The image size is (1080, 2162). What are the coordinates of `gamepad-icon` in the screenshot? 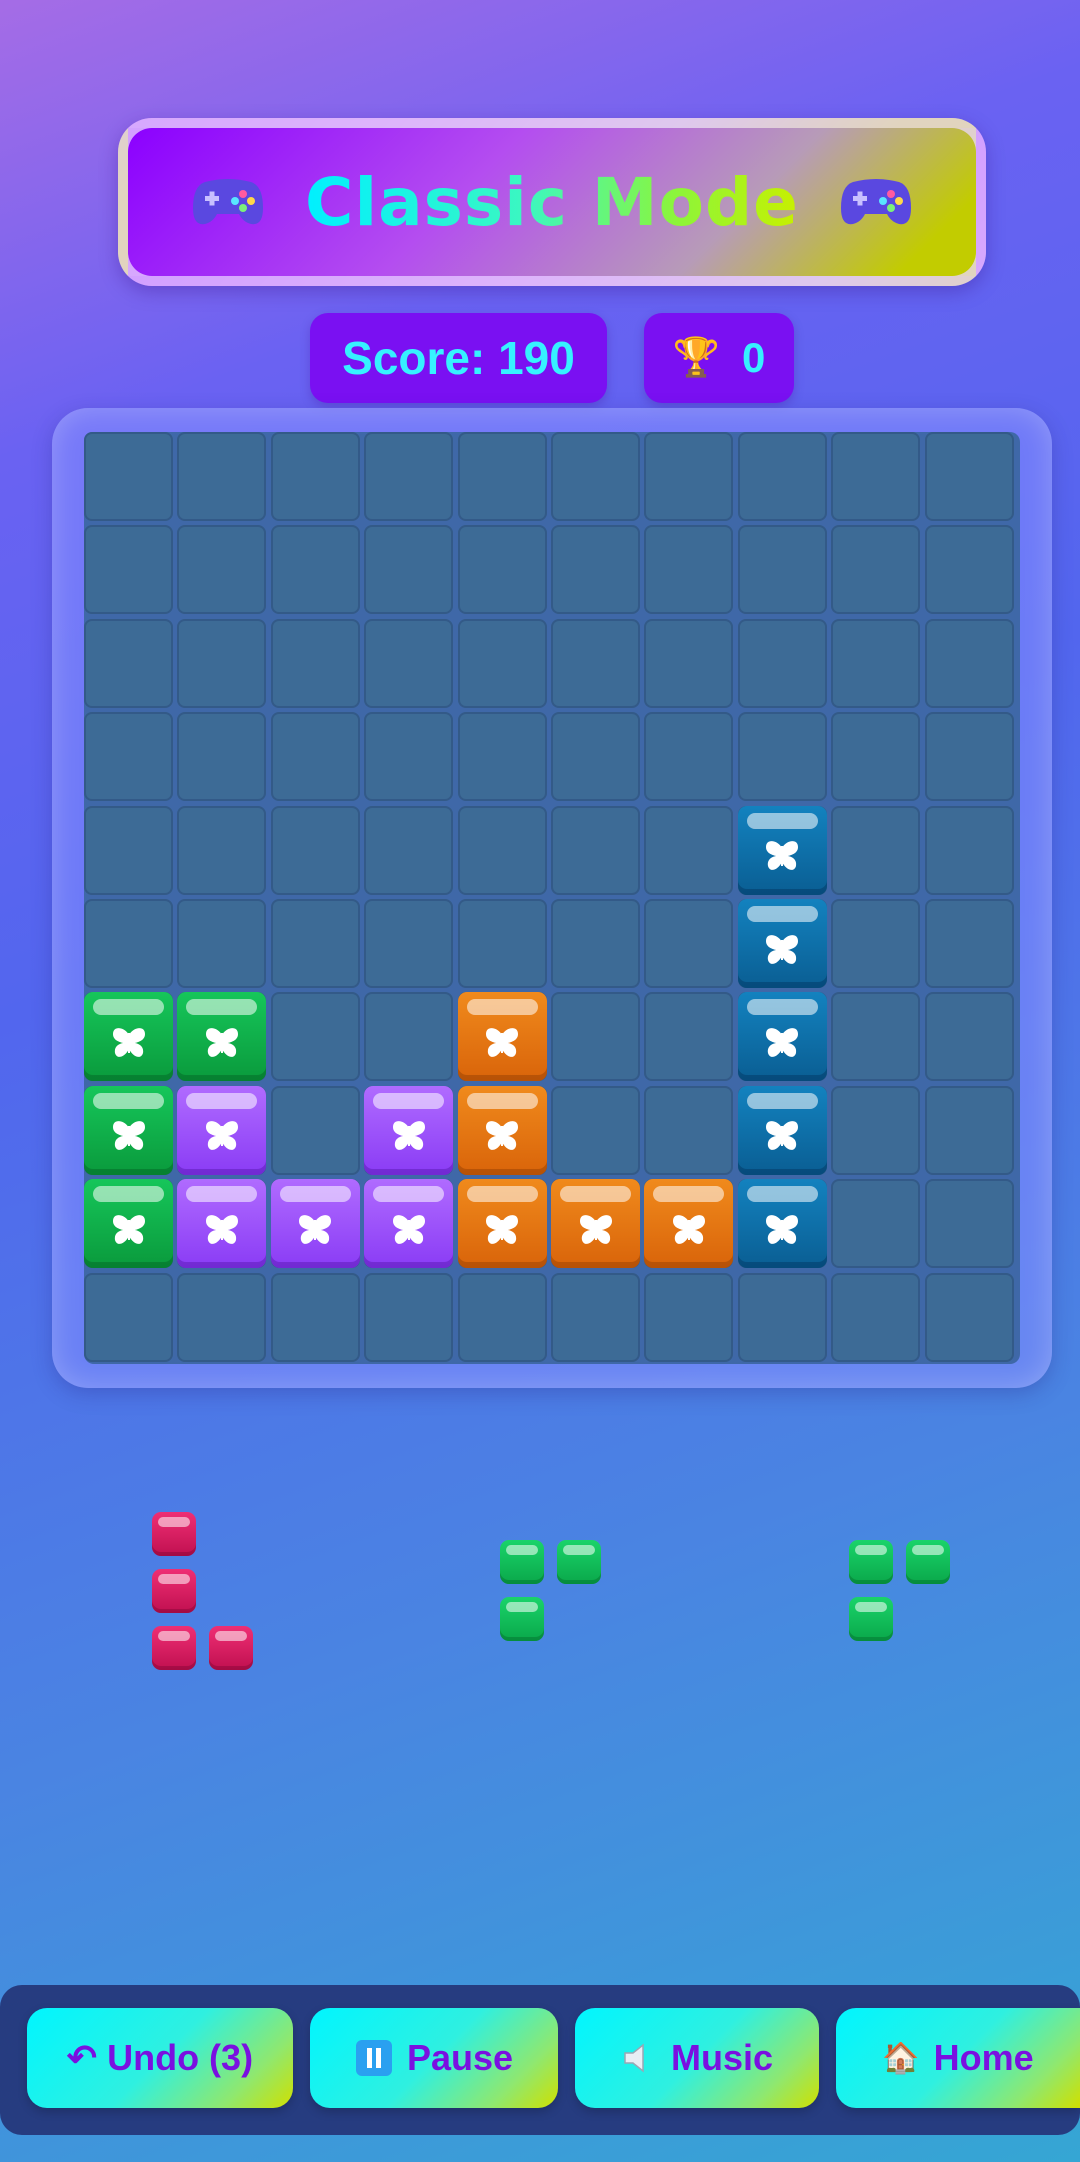 It's located at (228, 202).